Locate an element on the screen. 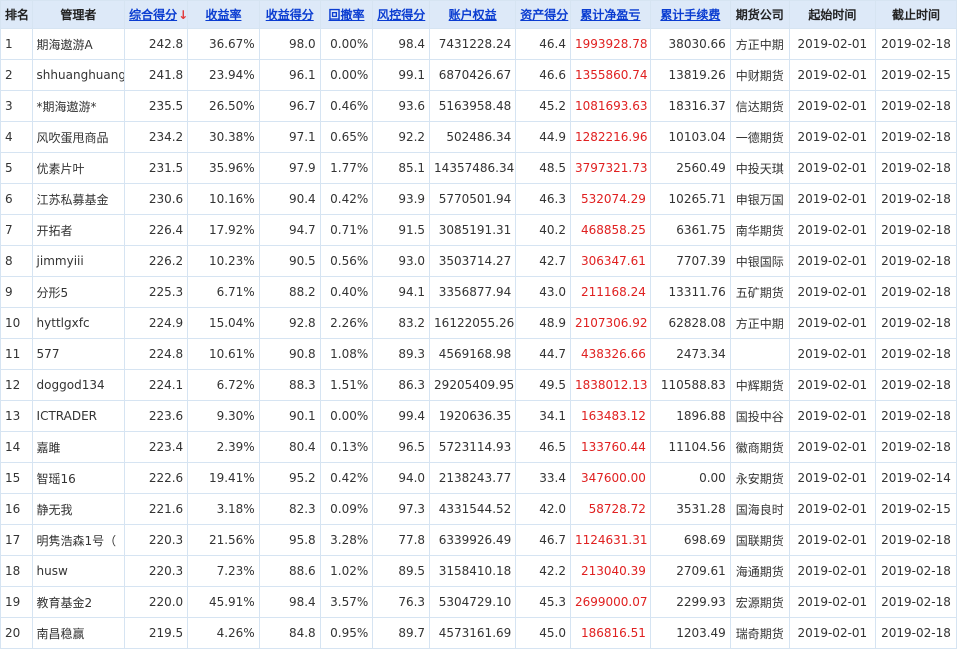 The height and width of the screenshot is (649, 957). column-header-label: 截止时间 is located at coordinates (915, 15).